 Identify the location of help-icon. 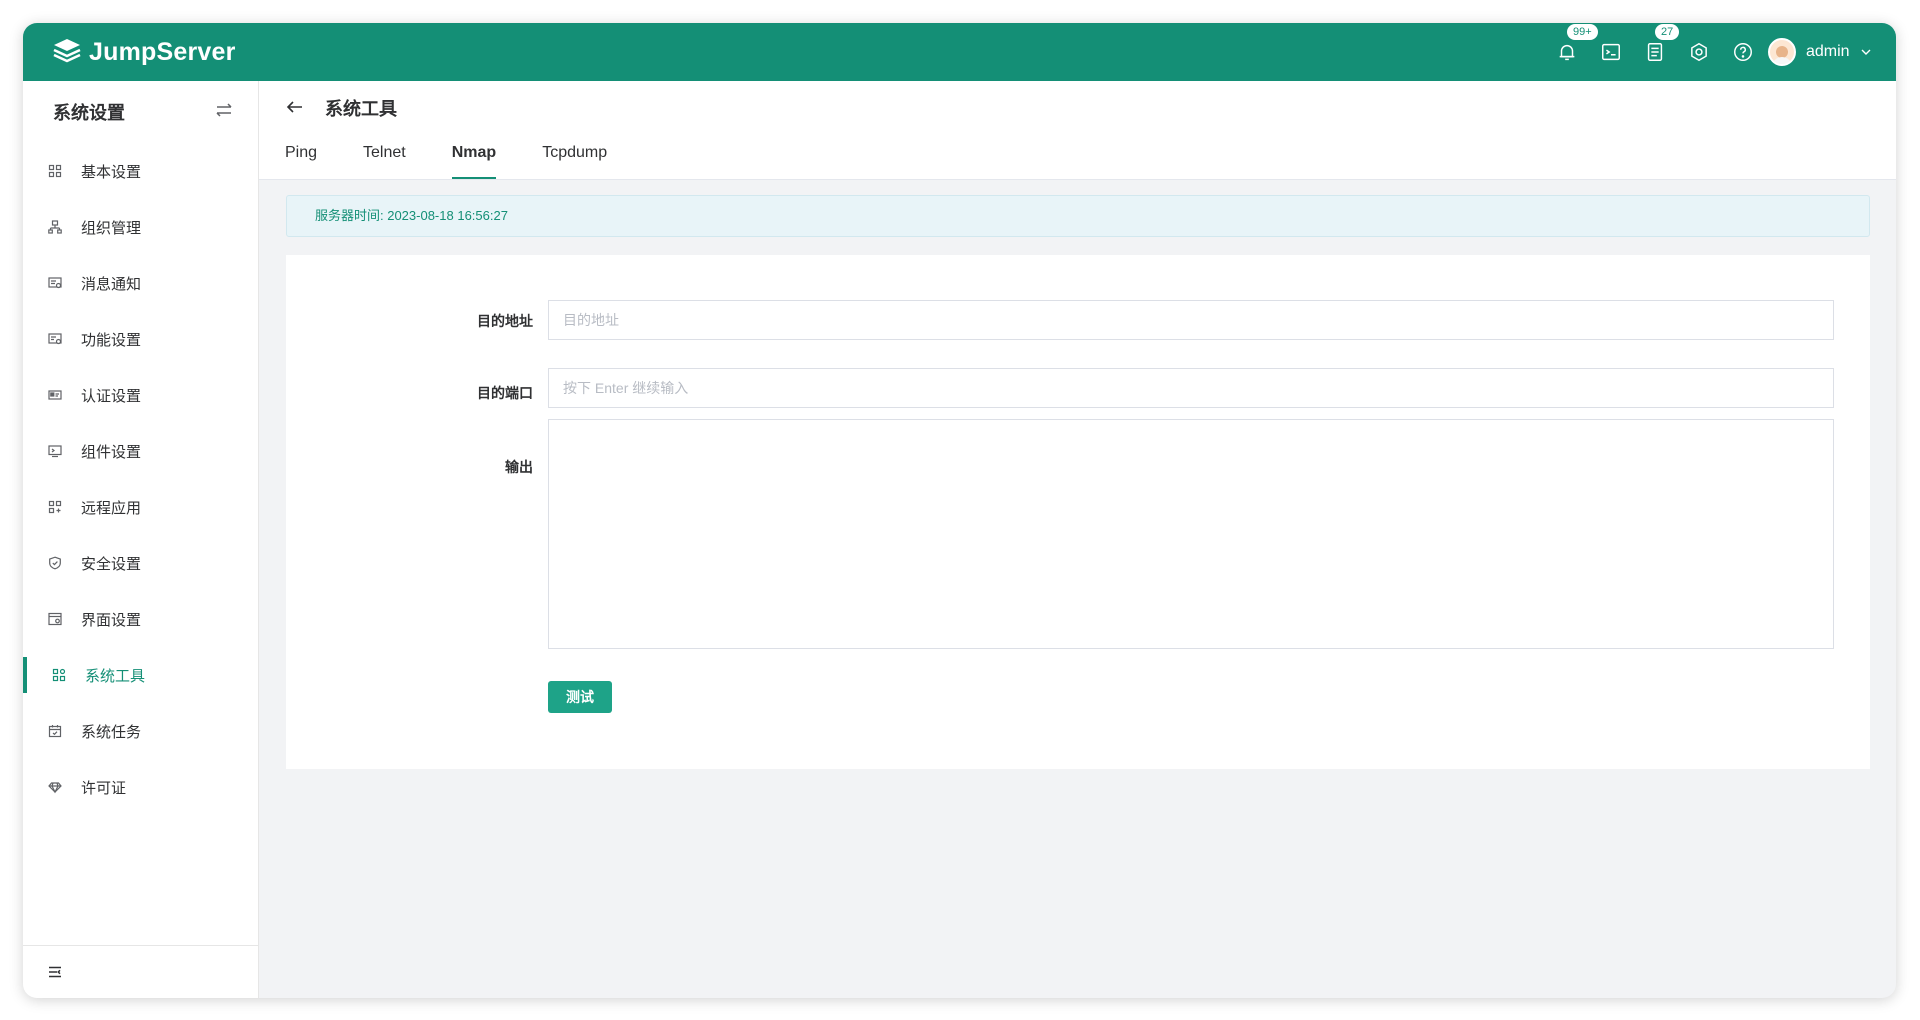
(1743, 52).